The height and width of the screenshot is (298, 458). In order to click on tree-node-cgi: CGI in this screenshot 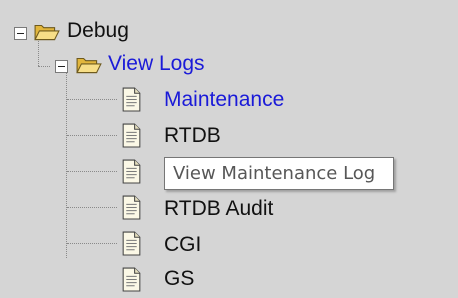, I will do `click(182, 245)`.